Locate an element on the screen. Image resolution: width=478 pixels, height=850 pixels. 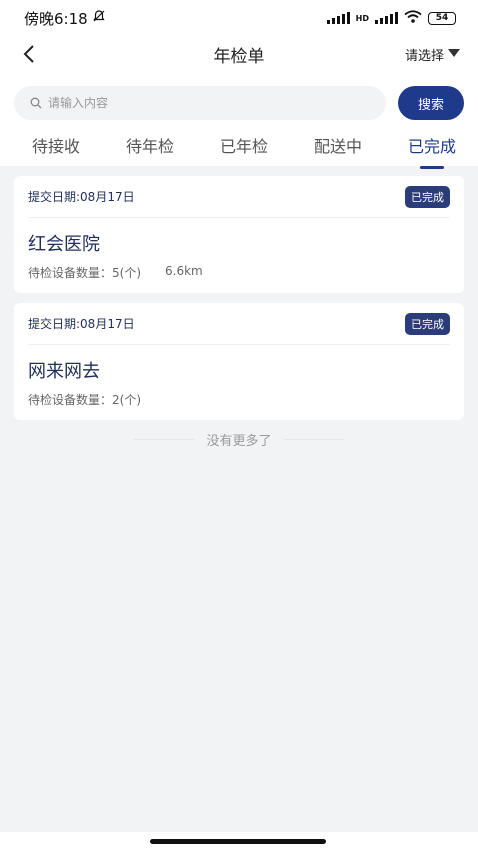
order-meta: 待检设备数量：5(个) 6.6km is located at coordinates (239, 272).